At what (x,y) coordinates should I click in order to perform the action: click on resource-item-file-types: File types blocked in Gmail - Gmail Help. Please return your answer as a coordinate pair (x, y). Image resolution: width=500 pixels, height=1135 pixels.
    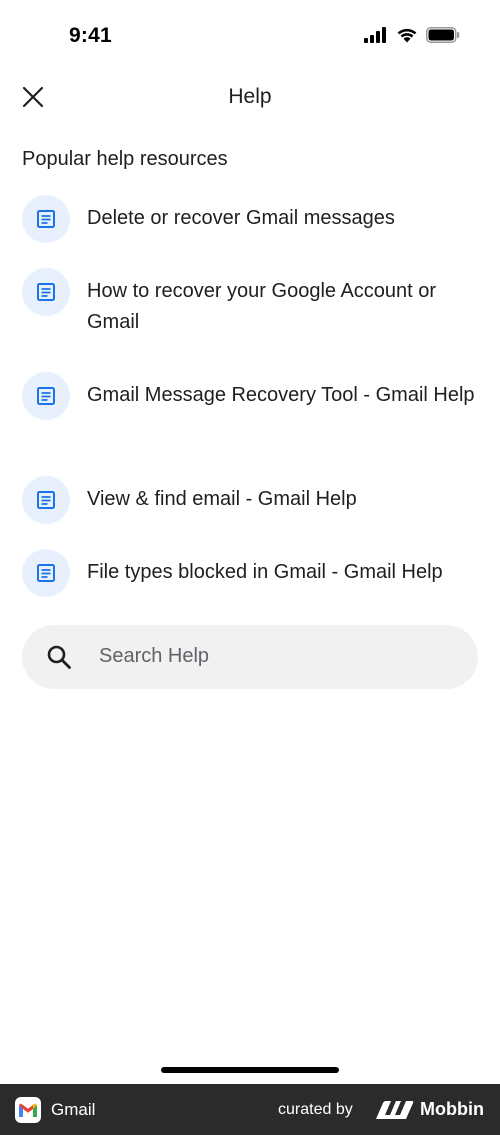
    Looking at the image, I should click on (250, 575).